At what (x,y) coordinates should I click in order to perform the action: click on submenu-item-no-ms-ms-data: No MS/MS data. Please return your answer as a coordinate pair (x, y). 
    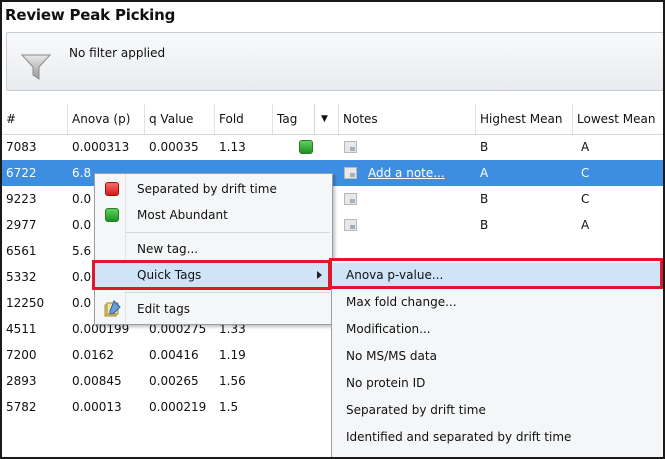
    Looking at the image, I should click on (497, 356).